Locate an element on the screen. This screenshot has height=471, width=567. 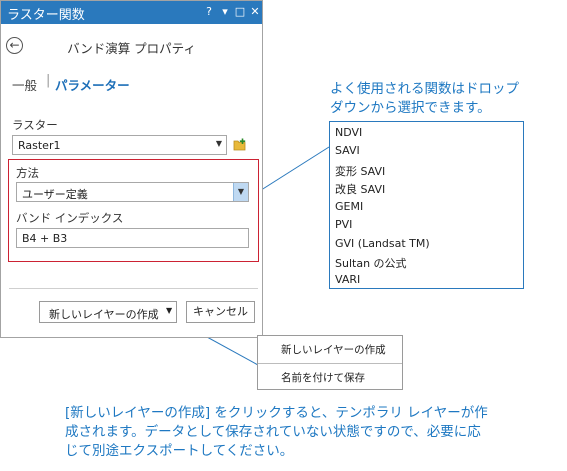
new-layer-button: 新しいレイヤーの作成 ▼ is located at coordinates (108, 312).